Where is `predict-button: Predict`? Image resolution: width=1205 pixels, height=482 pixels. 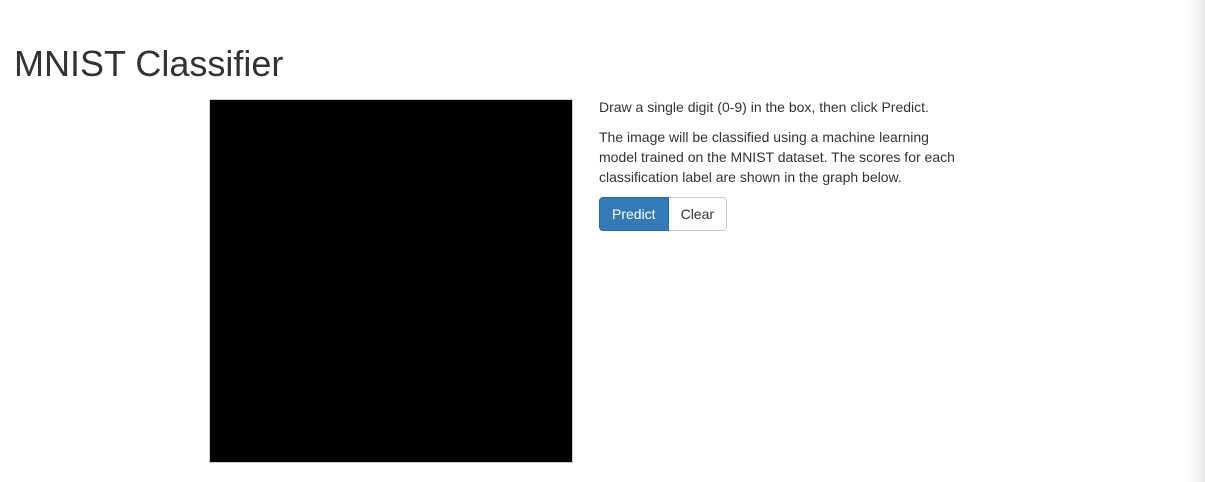 predict-button: Predict is located at coordinates (634, 214).